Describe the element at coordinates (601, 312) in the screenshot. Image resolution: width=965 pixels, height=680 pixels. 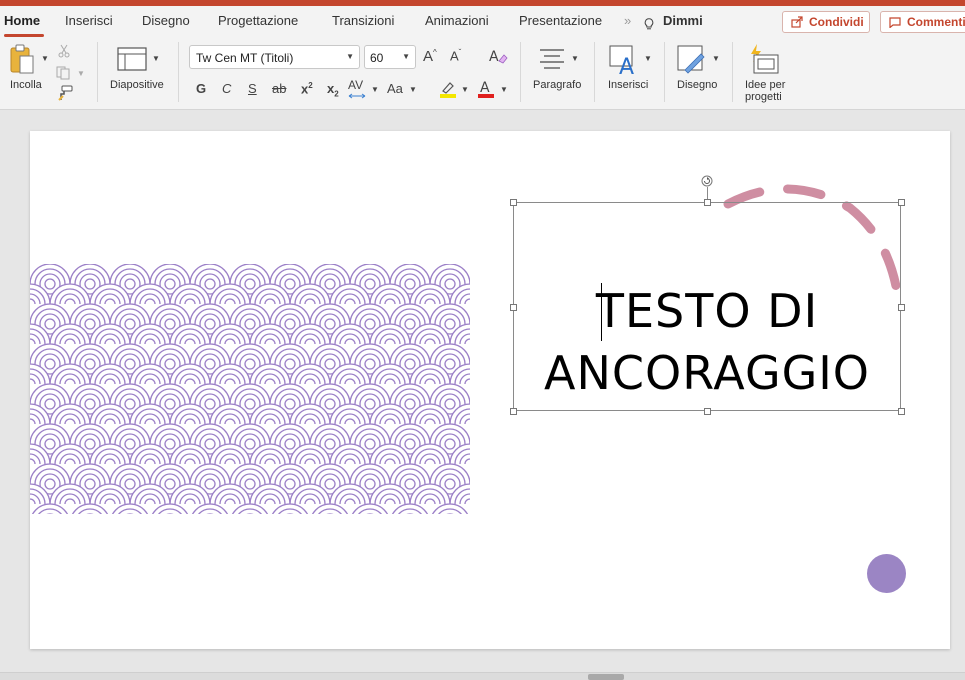
I see `text-cursor` at that location.